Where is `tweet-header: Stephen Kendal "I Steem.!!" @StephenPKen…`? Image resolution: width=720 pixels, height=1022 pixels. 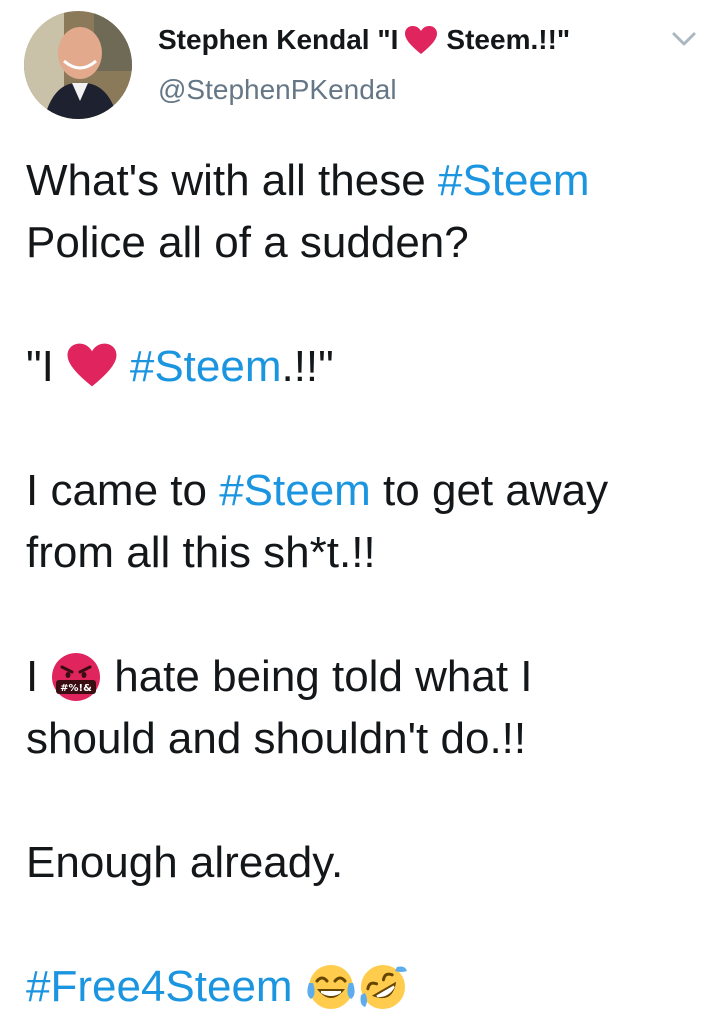 tweet-header: Stephen Kendal "I Steem.!!" @StephenPKen… is located at coordinates (360, 65).